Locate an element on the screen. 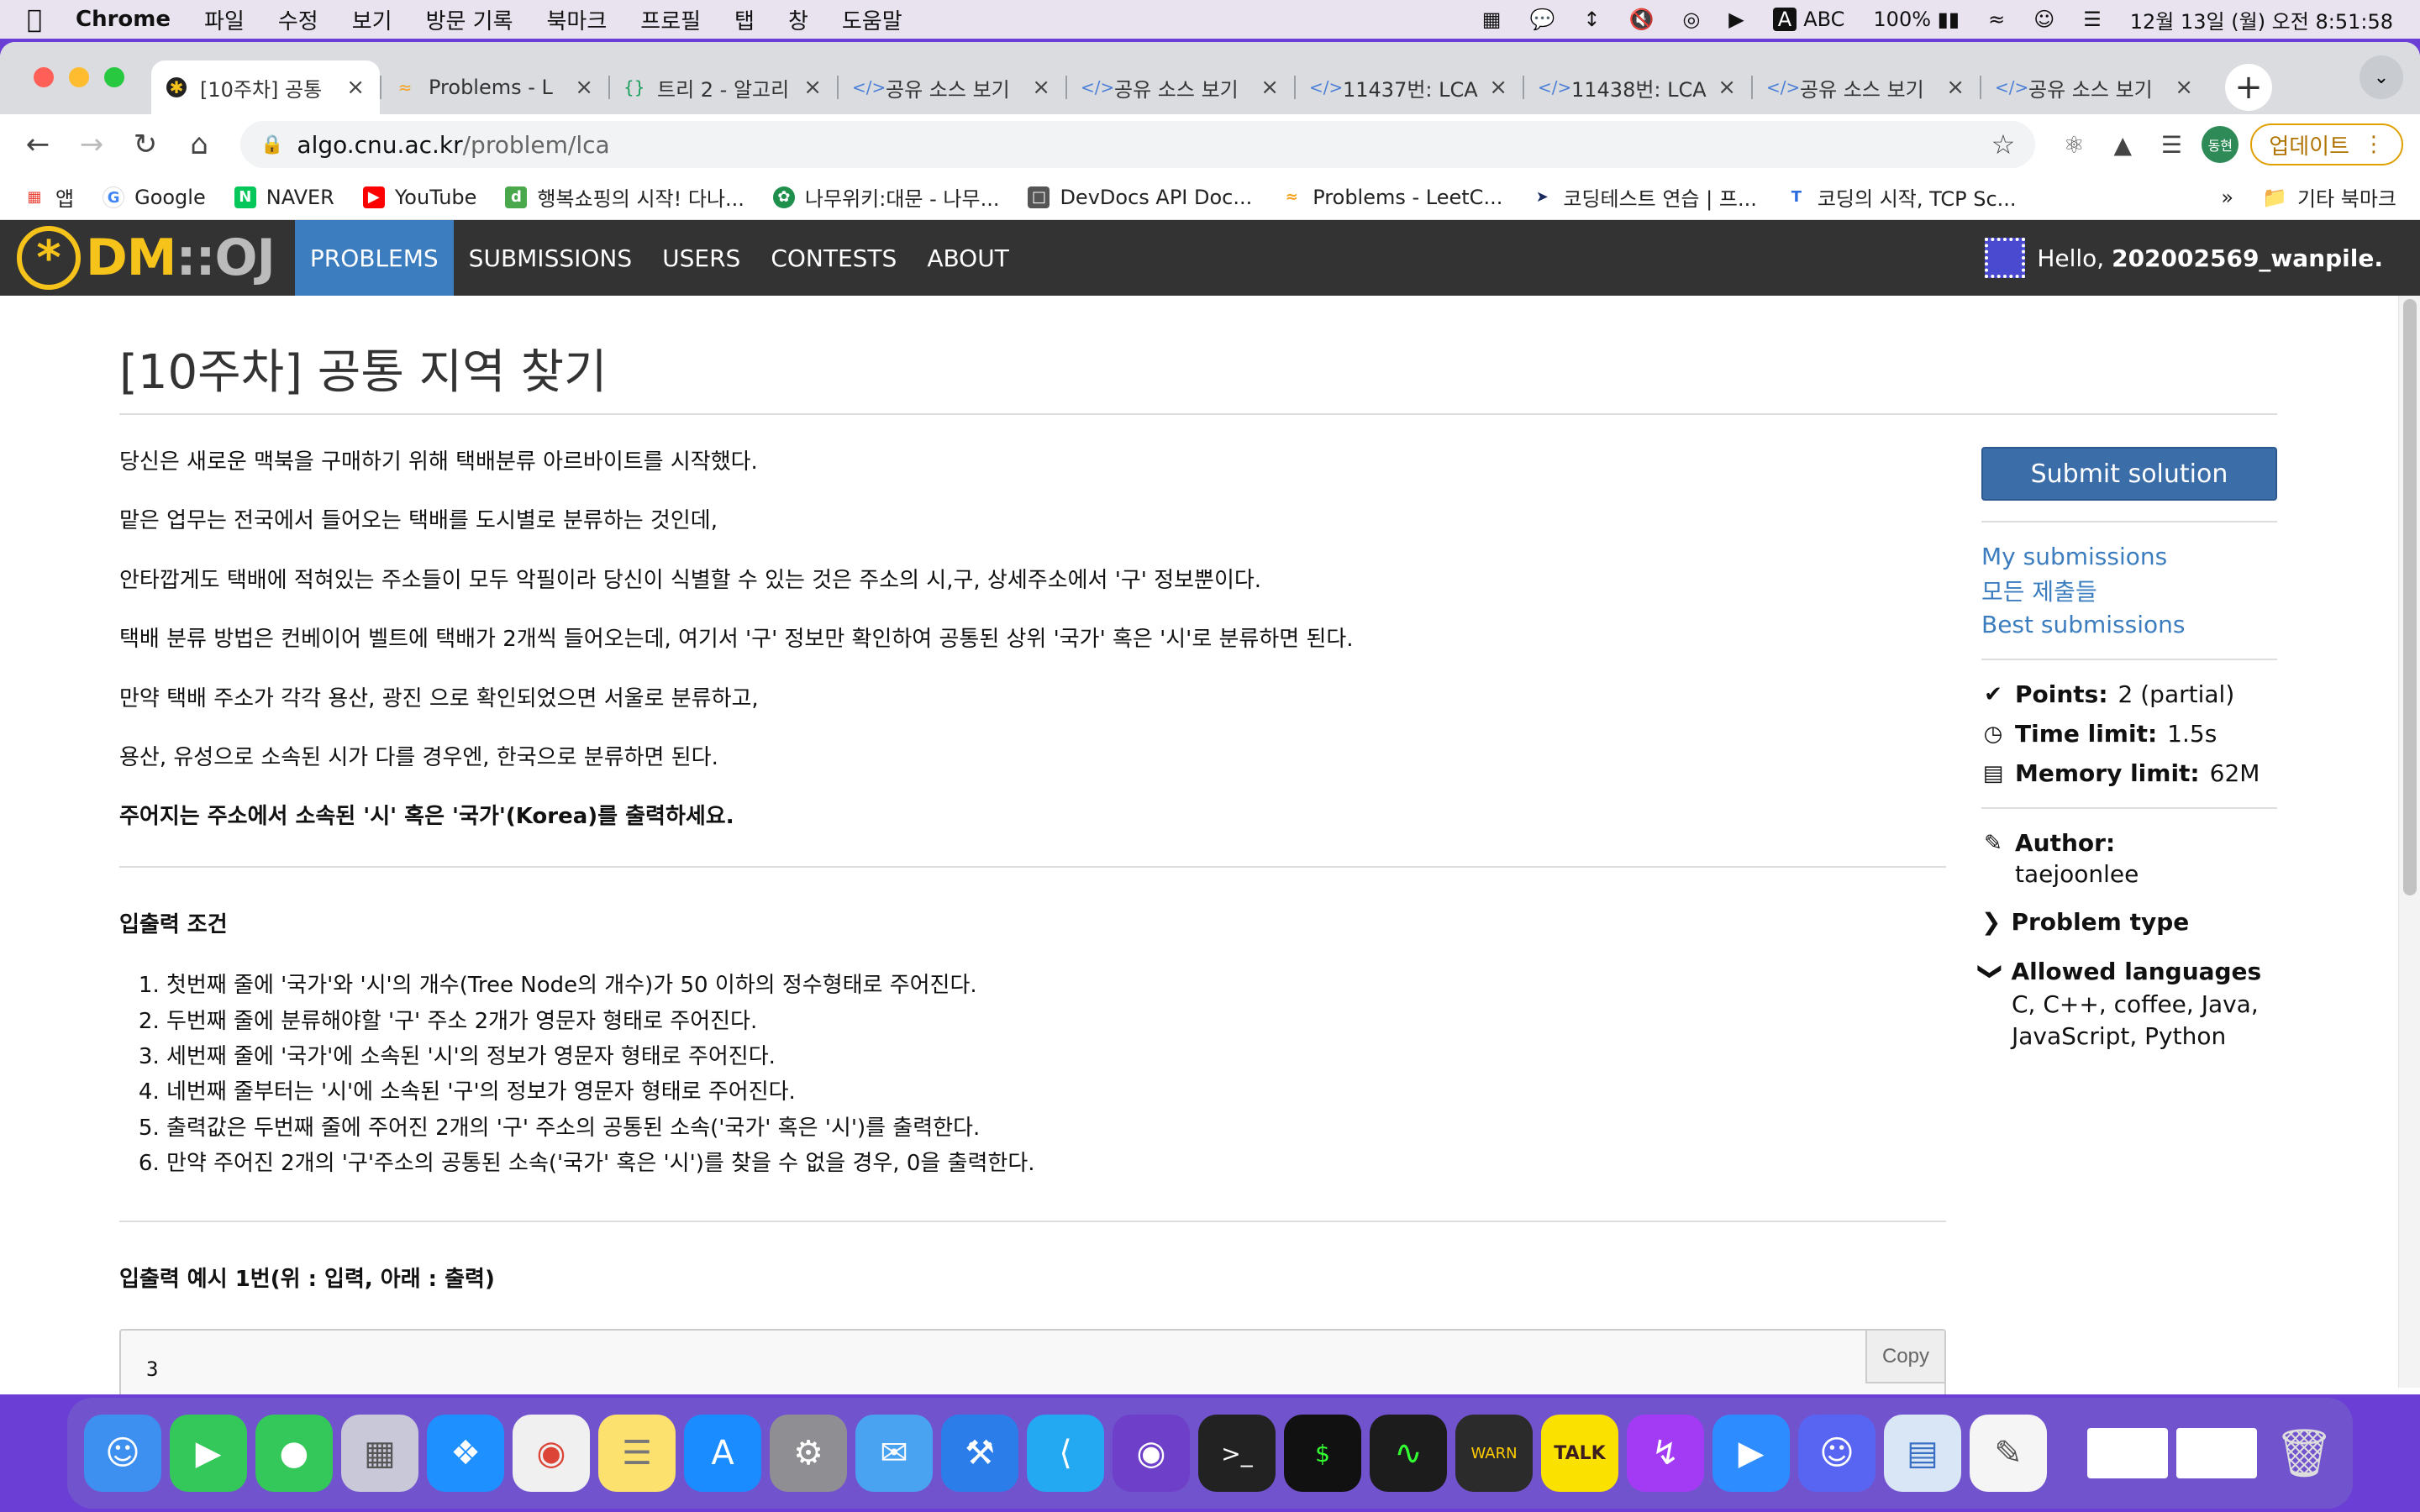 The height and width of the screenshot is (1512, 2420). messages-icon: ● is located at coordinates (294, 1453).